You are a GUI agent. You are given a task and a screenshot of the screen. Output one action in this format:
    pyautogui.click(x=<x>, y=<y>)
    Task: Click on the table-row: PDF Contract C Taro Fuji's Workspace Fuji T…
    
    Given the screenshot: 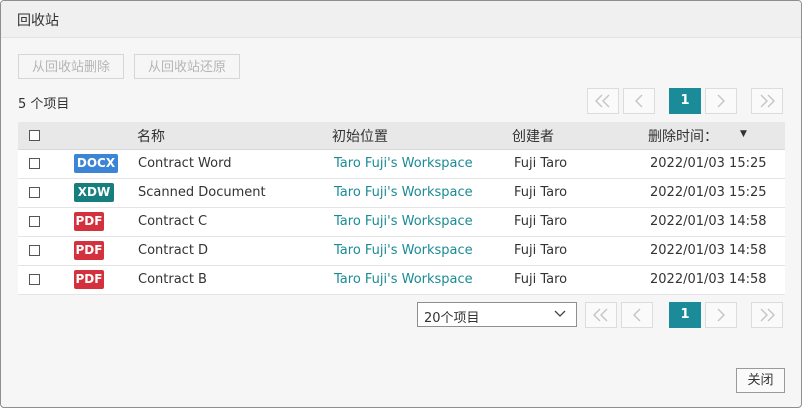 What is the action you would take?
    pyautogui.click(x=401, y=222)
    